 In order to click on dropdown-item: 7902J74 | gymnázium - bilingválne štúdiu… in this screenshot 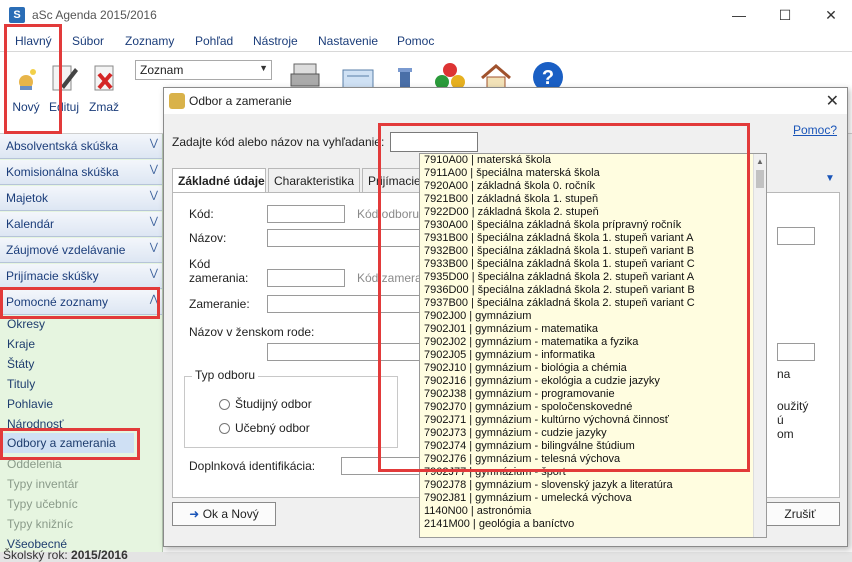, I will do `click(587, 446)`.